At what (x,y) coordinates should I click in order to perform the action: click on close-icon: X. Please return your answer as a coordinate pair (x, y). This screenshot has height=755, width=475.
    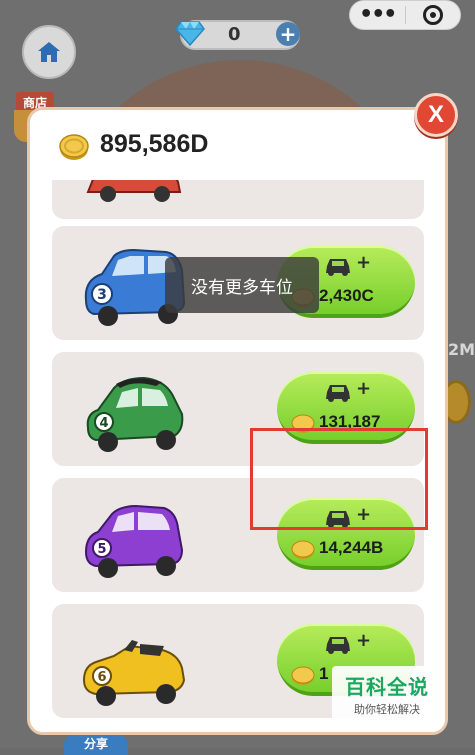
    Looking at the image, I should click on (435, 114).